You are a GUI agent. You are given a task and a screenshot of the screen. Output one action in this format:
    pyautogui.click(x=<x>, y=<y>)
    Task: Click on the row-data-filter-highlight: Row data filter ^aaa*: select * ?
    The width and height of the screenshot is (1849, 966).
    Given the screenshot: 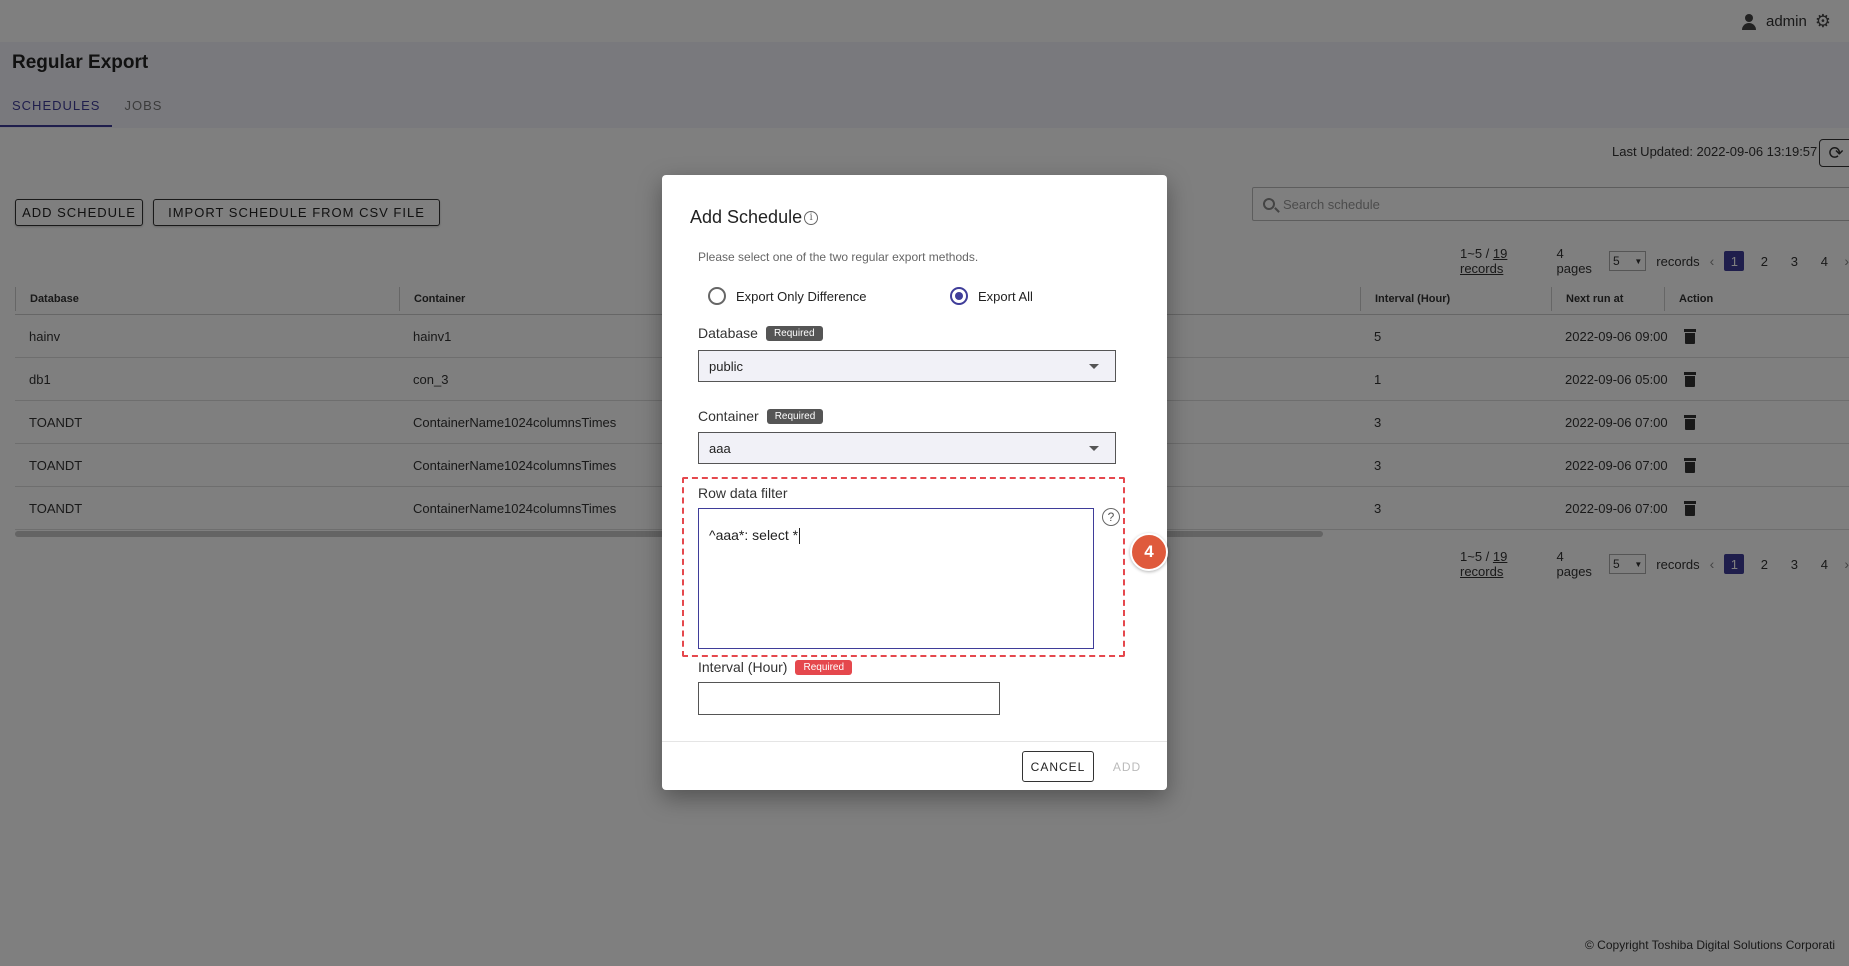 What is the action you would take?
    pyautogui.click(x=903, y=567)
    